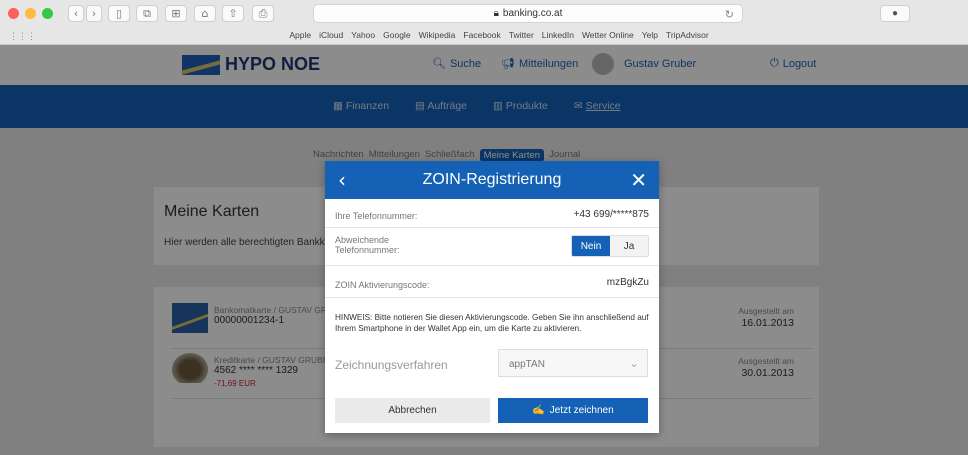  Describe the element at coordinates (396, 37) in the screenshot. I see `bookmark-google: Google` at that location.